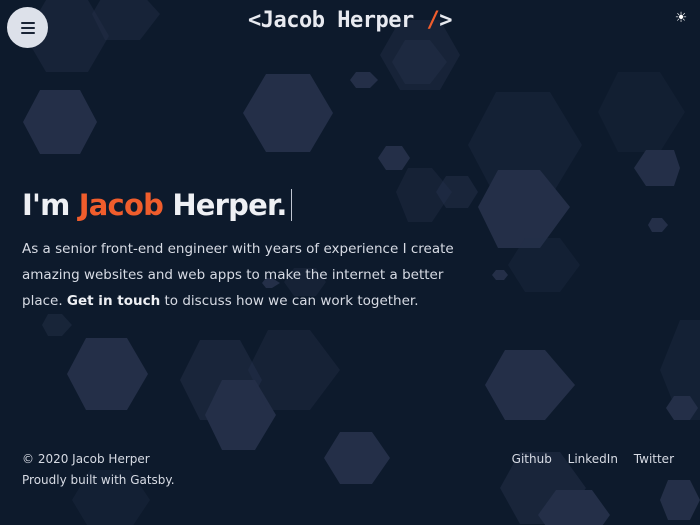  Describe the element at coordinates (98, 480) in the screenshot. I see `built-with-text: Proudly built with Gatsby.` at that location.